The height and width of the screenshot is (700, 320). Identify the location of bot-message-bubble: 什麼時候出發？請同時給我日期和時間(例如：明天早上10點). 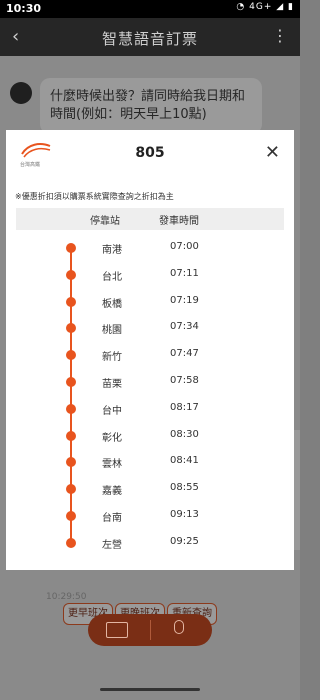
(151, 106).